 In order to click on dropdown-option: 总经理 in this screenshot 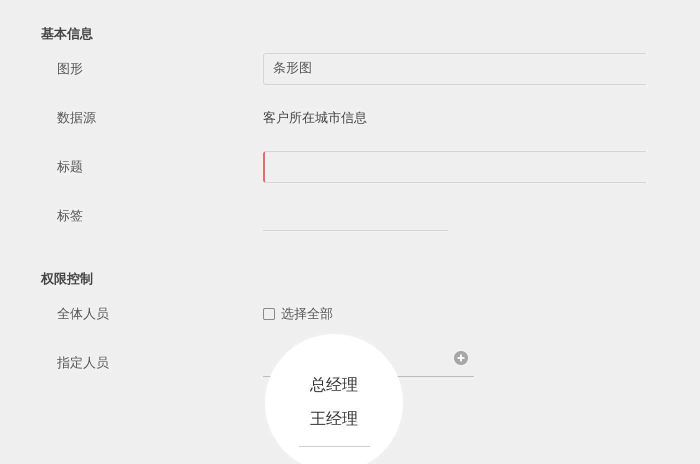, I will do `click(334, 385)`.